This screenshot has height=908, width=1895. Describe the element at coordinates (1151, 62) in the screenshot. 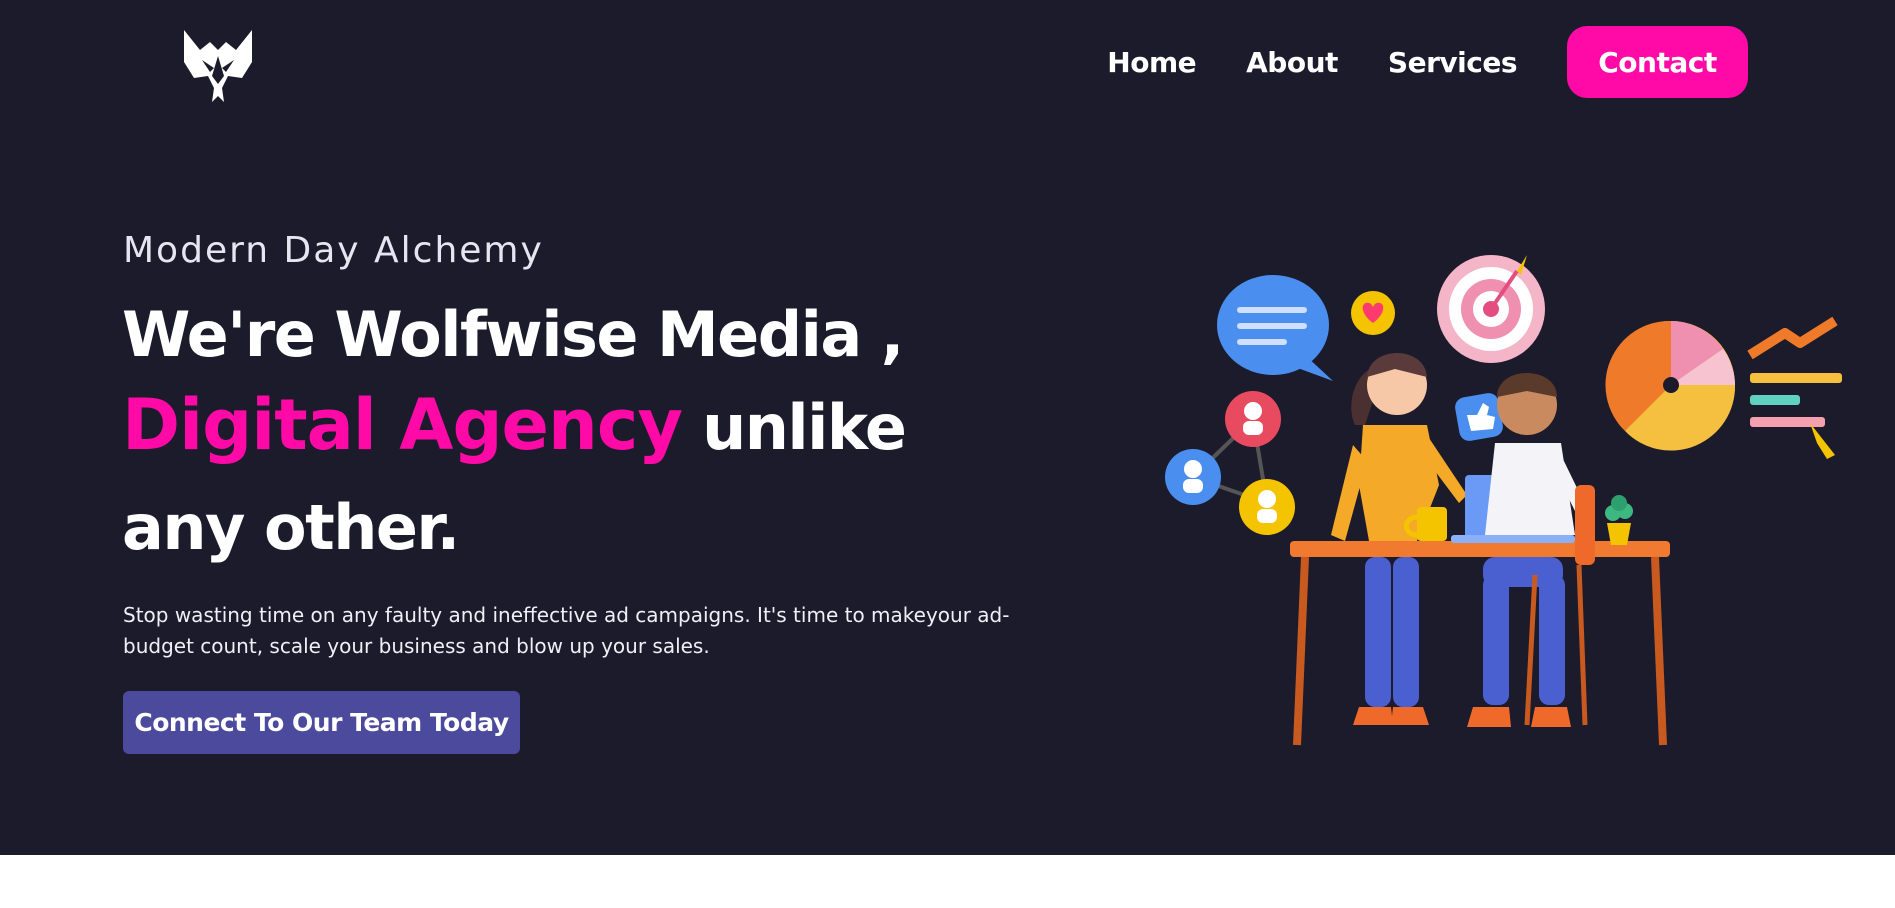

I see `nav-link-home: Home` at that location.